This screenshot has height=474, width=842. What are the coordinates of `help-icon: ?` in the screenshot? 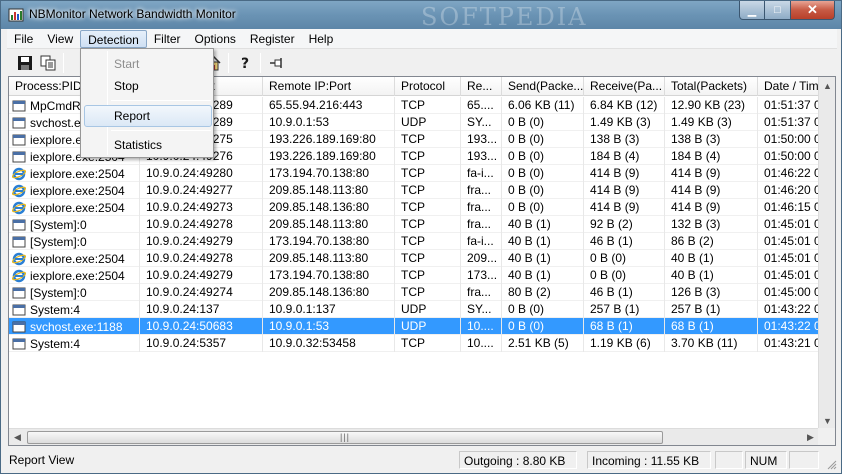 It's located at (245, 63).